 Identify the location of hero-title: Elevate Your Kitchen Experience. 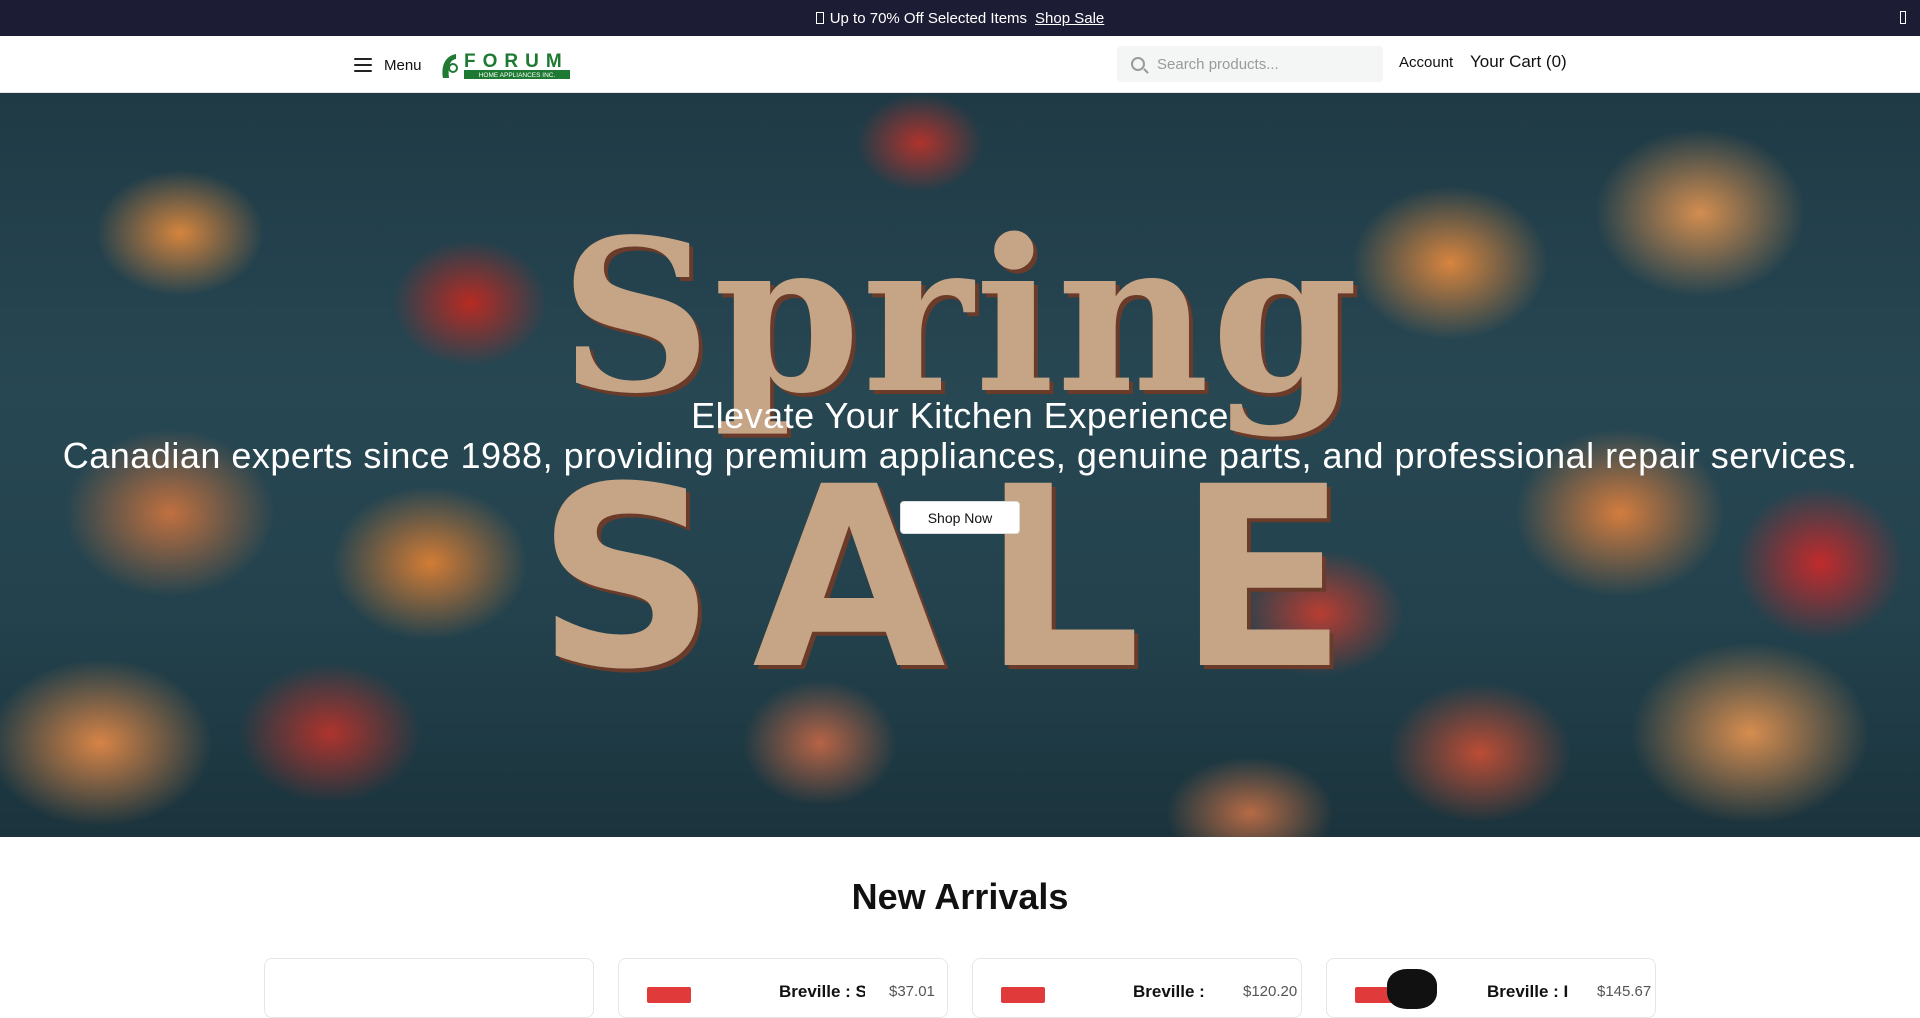
(960, 415).